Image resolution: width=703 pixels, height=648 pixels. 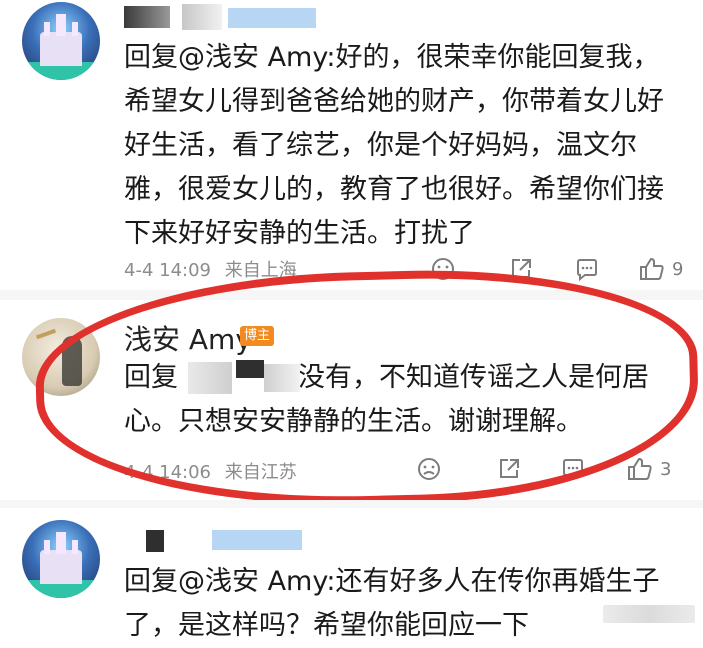 I want to click on text-line: 没有，不知道传谣之人是何居, so click(x=473, y=377).